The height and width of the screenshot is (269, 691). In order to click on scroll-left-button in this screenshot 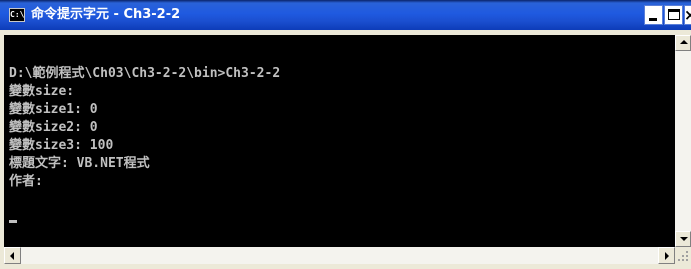, I will do `click(12, 255)`.